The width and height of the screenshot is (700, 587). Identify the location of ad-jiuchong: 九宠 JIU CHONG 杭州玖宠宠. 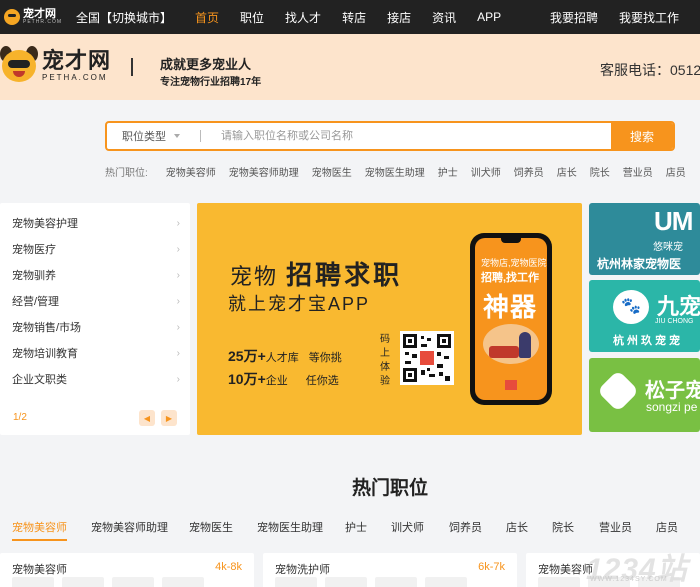
(644, 316).